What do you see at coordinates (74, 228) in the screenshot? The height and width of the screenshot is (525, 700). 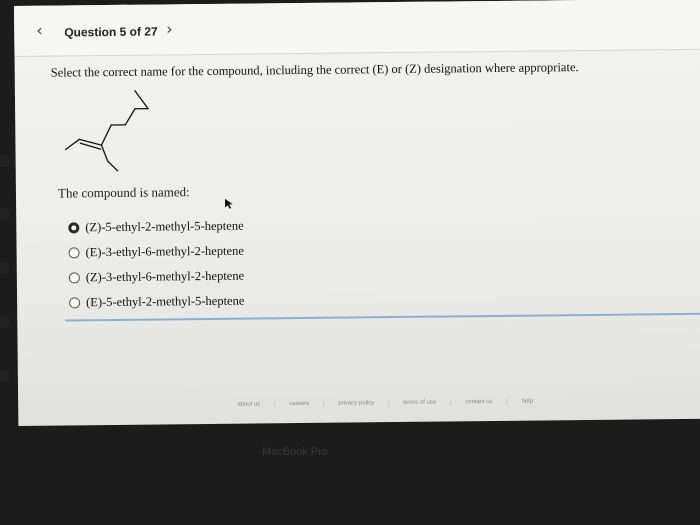 I see `radio-selected-icon` at bounding box center [74, 228].